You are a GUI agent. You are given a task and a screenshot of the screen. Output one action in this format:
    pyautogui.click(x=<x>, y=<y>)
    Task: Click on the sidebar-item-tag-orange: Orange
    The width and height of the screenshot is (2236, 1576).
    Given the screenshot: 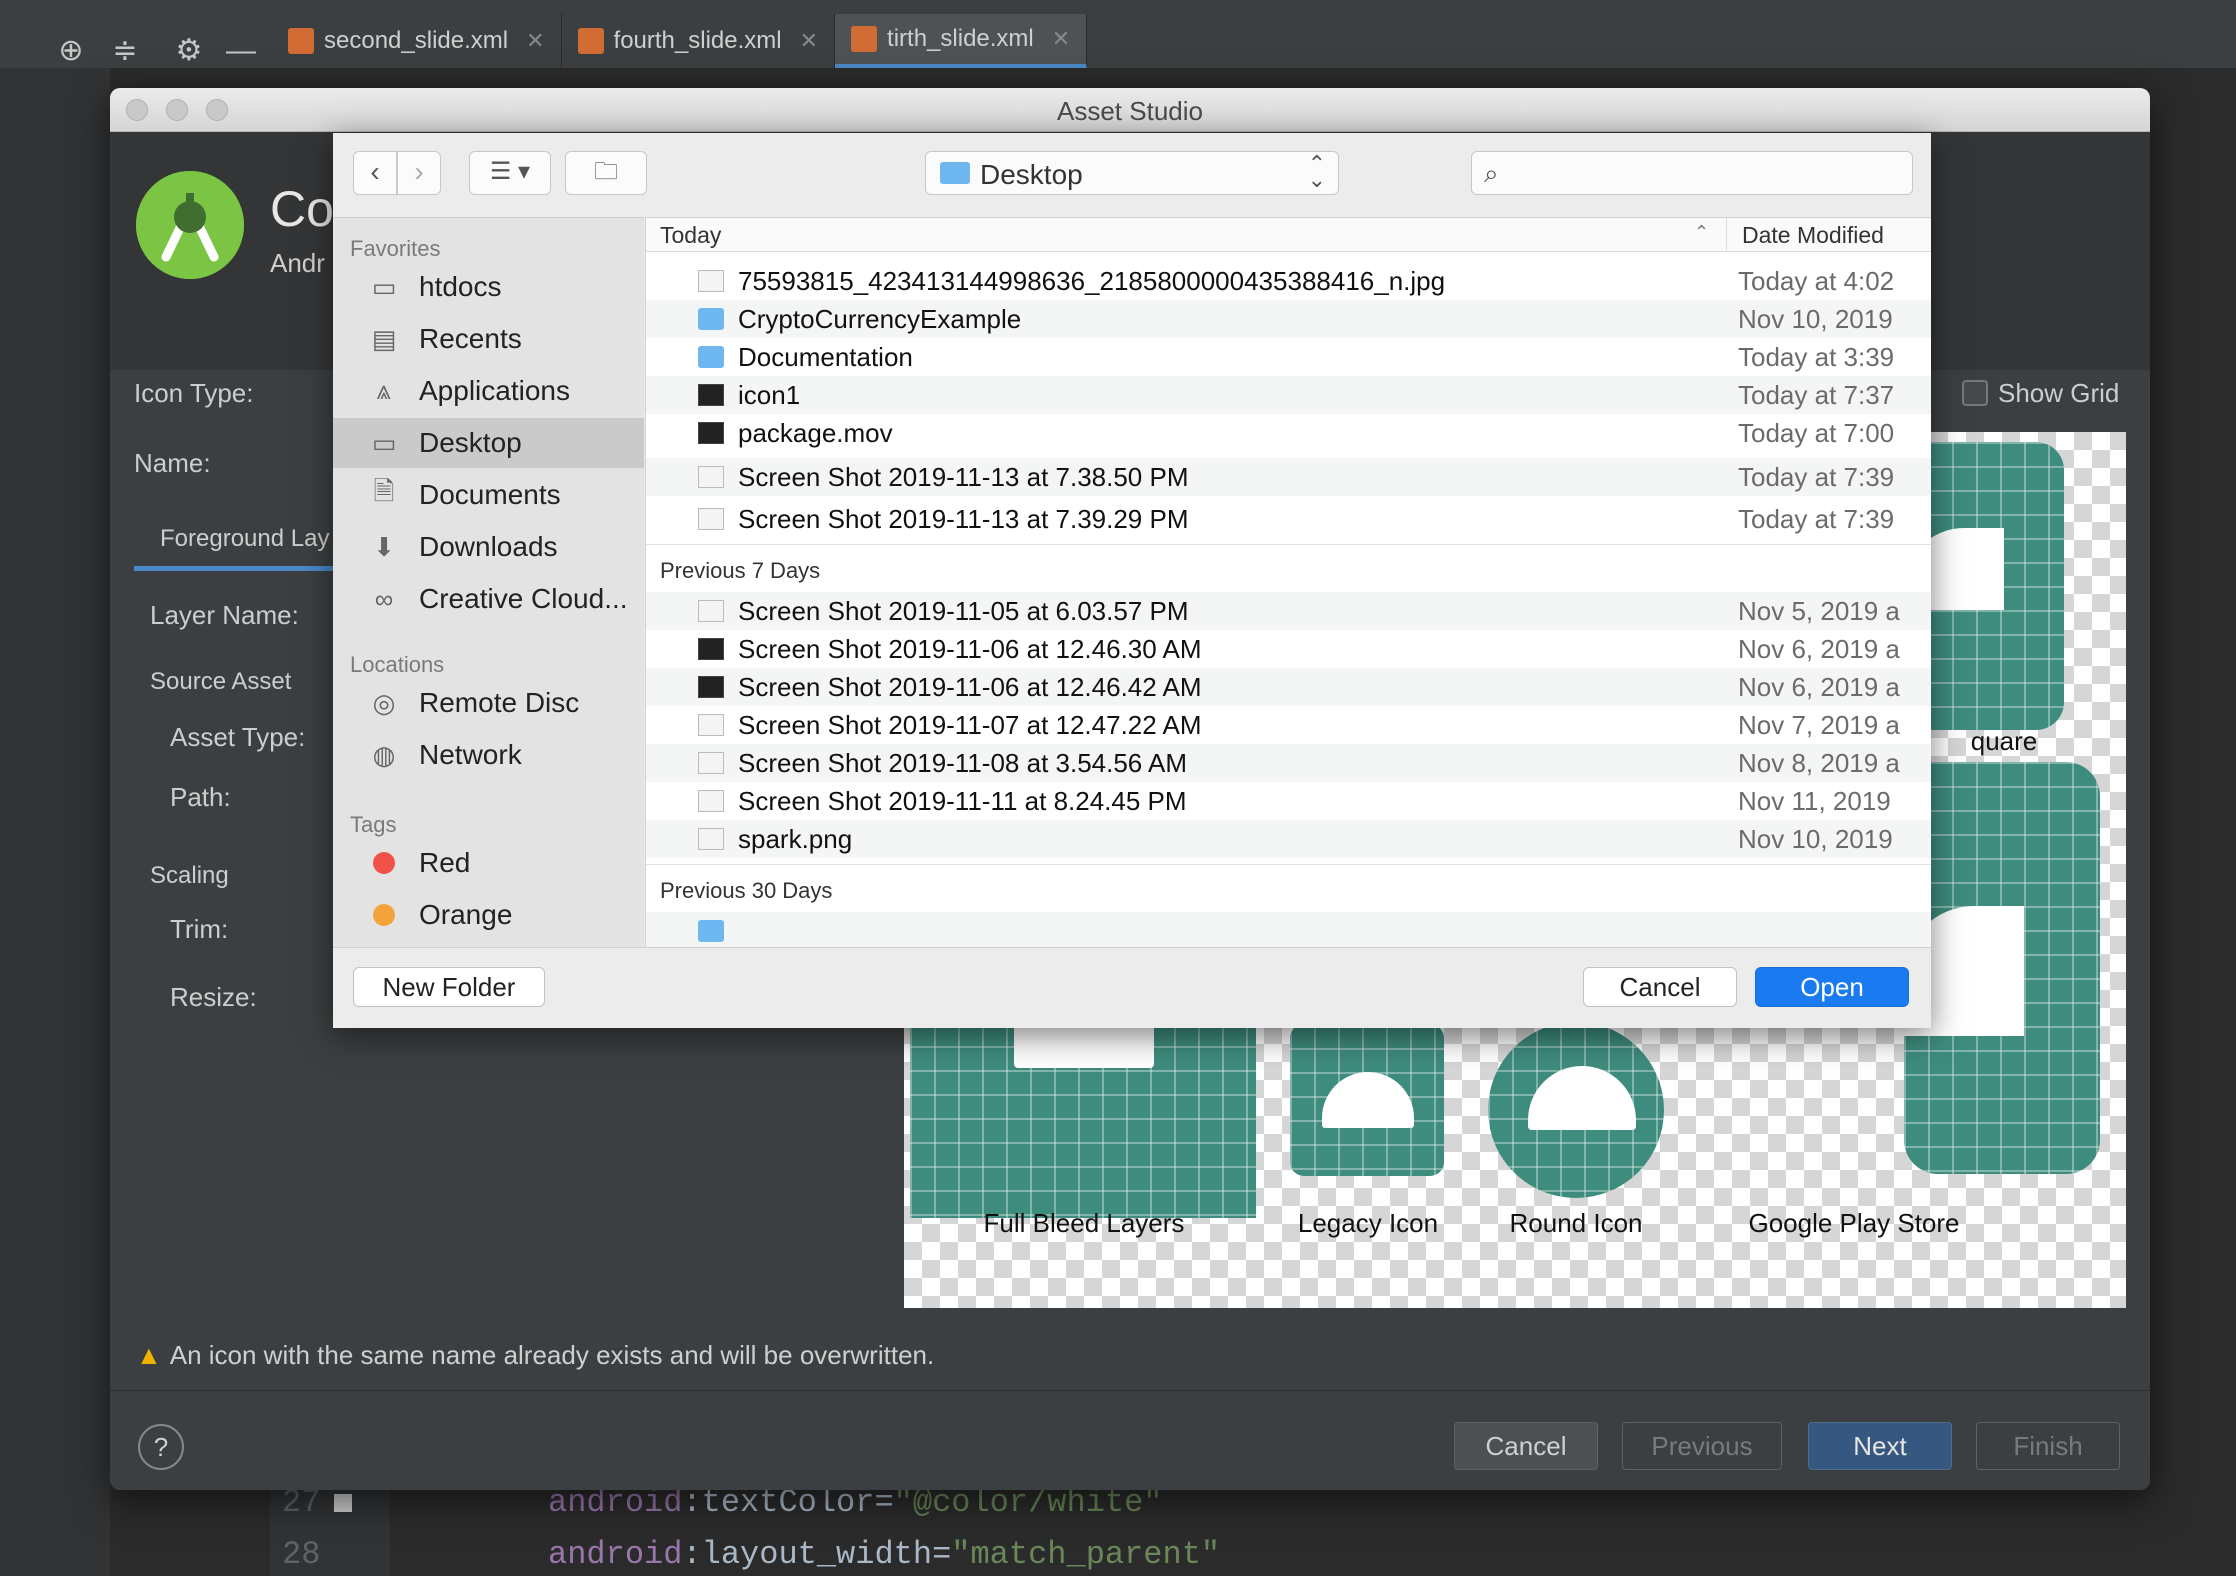 What is the action you would take?
    pyautogui.click(x=488, y=915)
    